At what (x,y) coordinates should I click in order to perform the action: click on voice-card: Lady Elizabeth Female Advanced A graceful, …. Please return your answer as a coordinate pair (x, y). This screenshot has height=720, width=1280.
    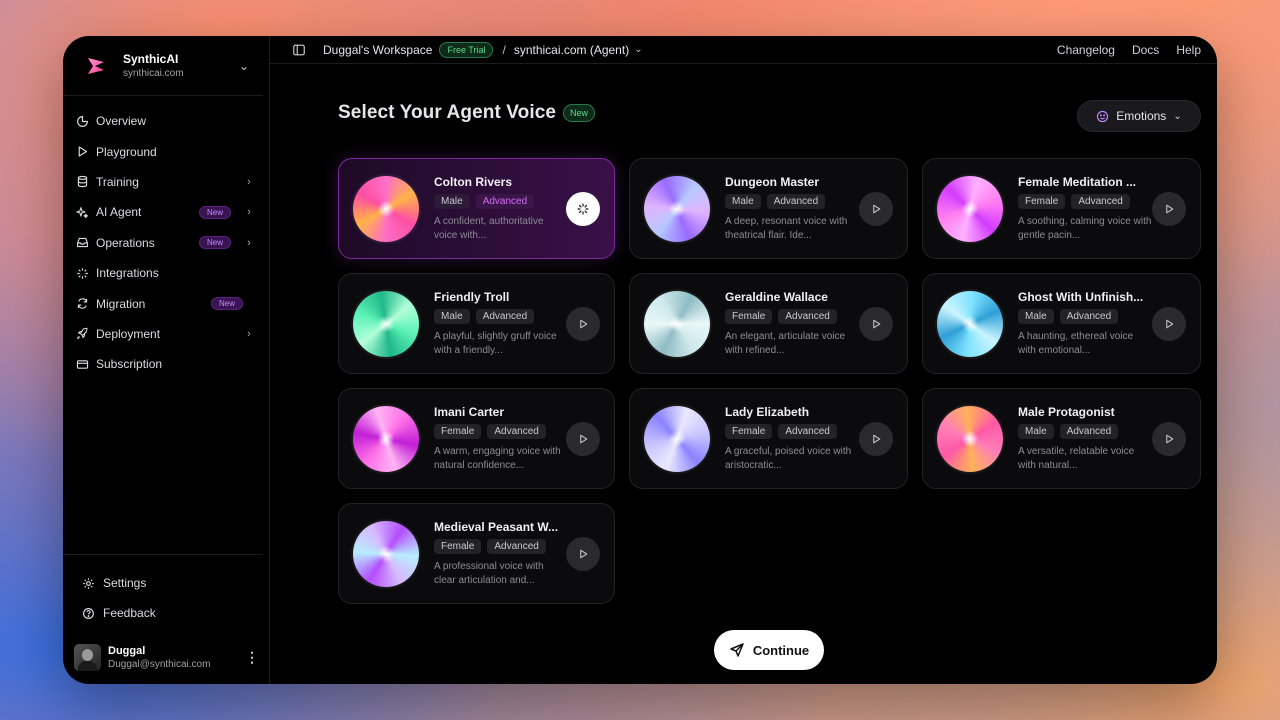
    Looking at the image, I should click on (768, 438).